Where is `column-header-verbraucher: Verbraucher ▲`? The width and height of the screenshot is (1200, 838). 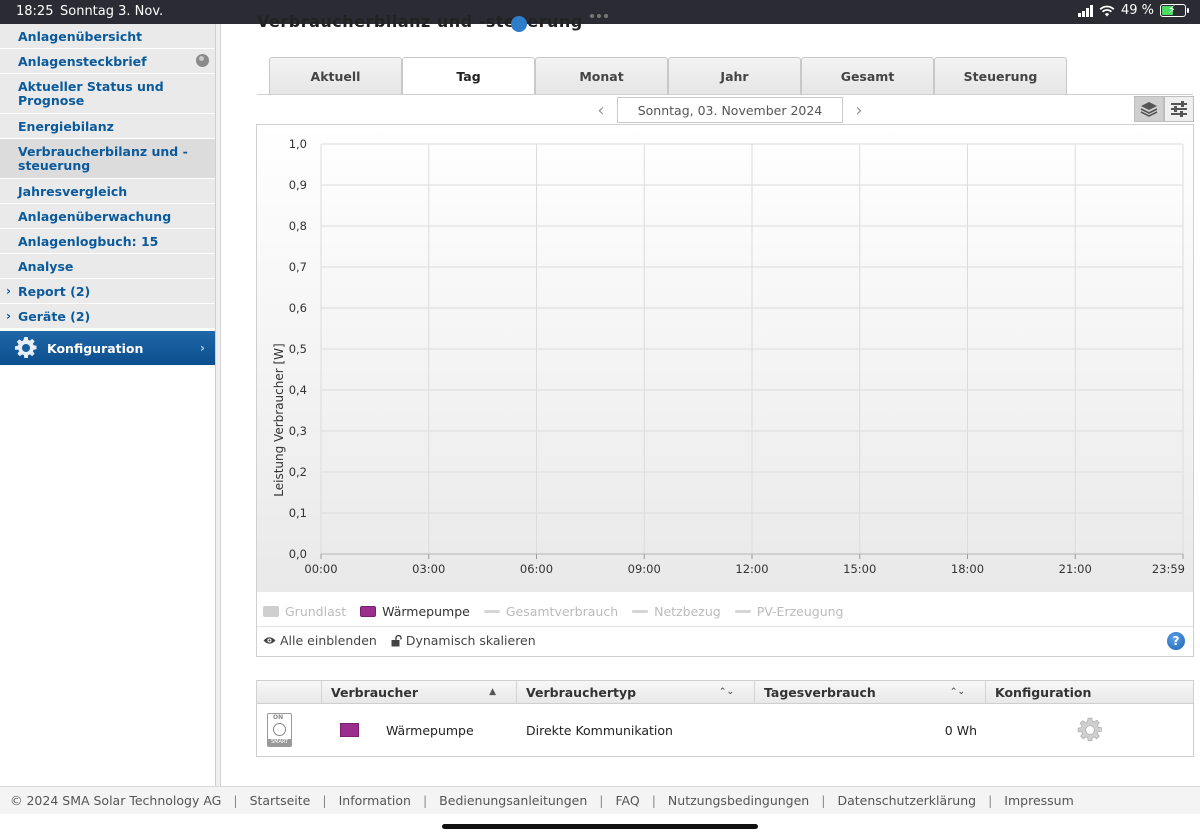
column-header-verbraucher: Verbraucher ▲ is located at coordinates (419, 692).